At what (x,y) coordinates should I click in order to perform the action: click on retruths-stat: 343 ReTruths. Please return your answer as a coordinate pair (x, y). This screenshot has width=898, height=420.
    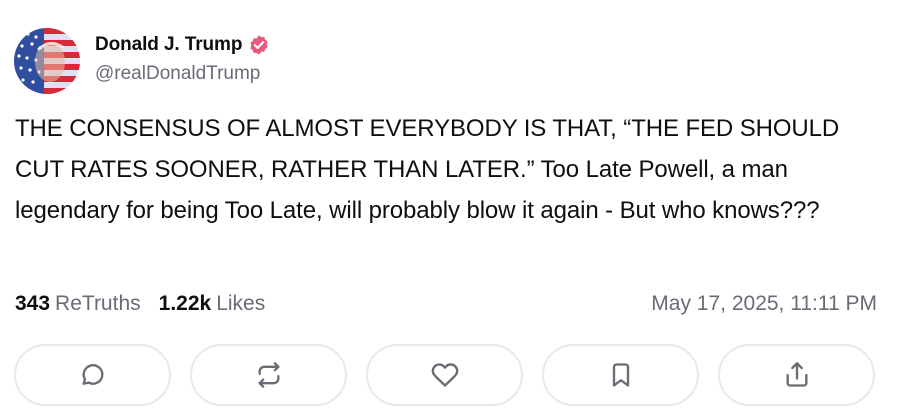
    Looking at the image, I should click on (78, 304).